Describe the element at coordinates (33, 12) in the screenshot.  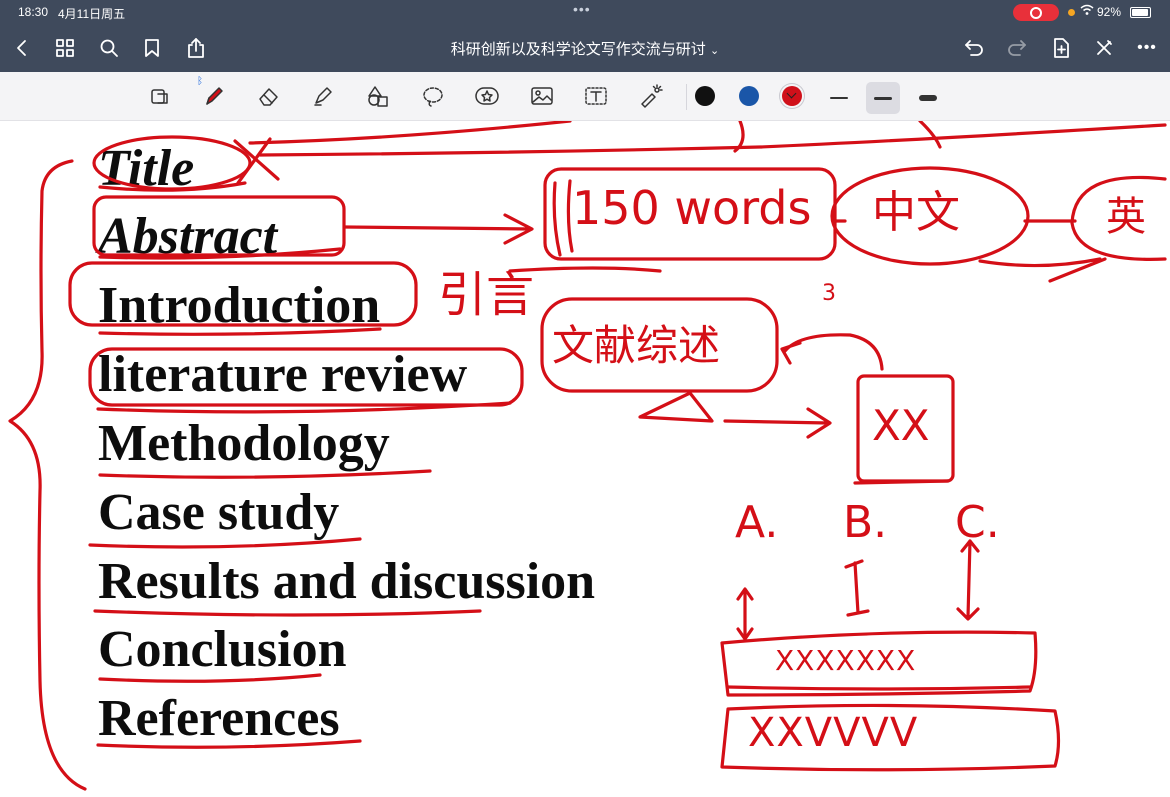
I see `status-time: 18:30` at that location.